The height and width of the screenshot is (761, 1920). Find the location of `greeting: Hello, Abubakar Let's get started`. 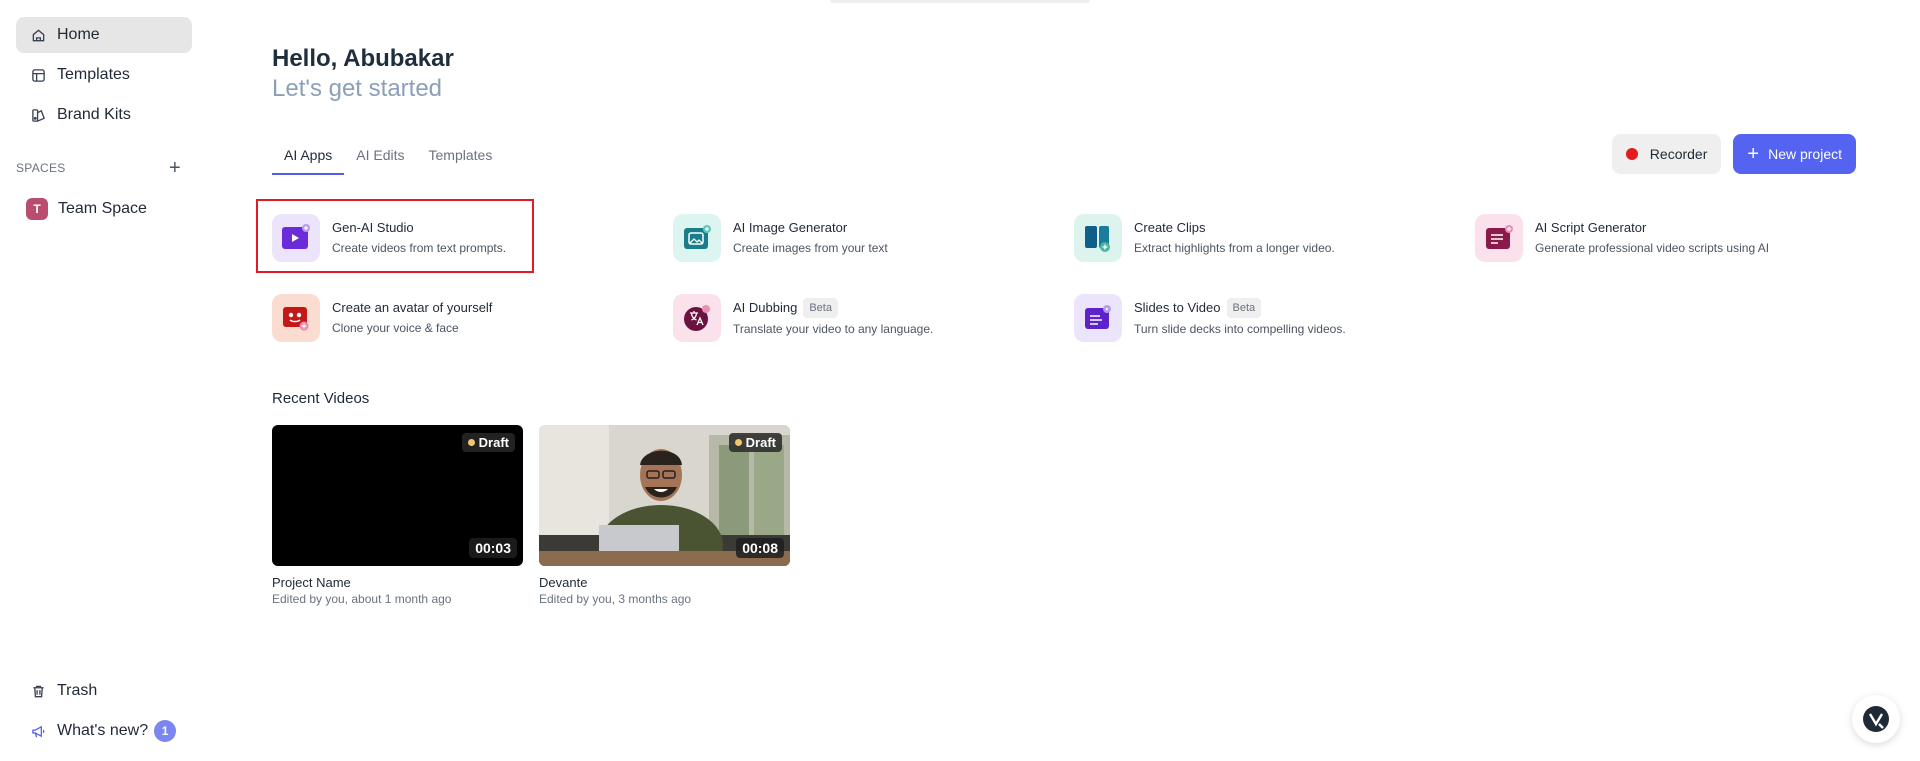

greeting: Hello, Abubakar Let's get started is located at coordinates (363, 74).